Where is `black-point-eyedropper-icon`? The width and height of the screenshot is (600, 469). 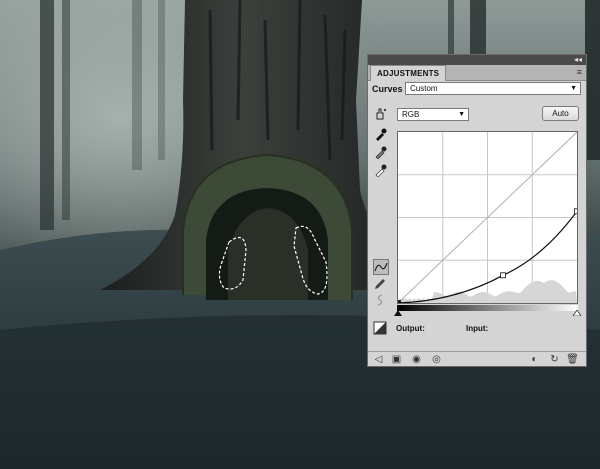
black-point-eyedropper-icon is located at coordinates (380, 134).